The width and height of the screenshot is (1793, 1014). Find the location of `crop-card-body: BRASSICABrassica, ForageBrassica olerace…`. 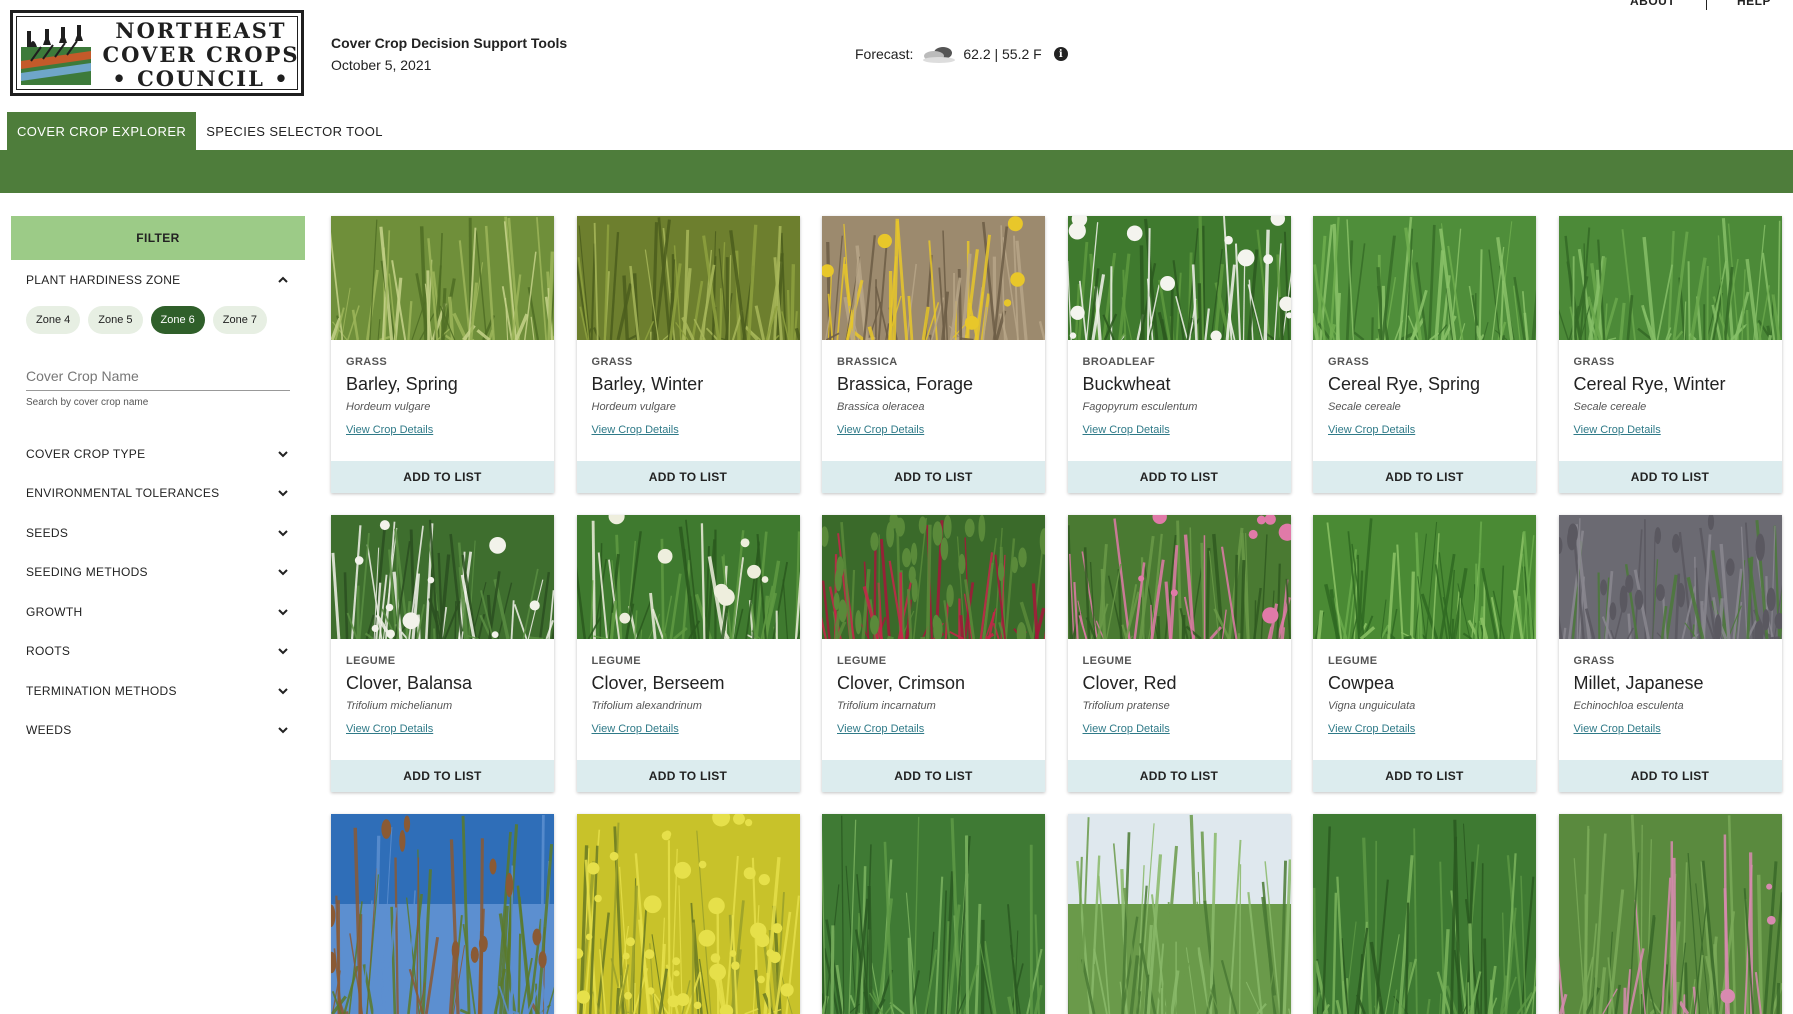

crop-card-body: BRASSICABrassica, ForageBrassica olerace… is located at coordinates (933, 389).